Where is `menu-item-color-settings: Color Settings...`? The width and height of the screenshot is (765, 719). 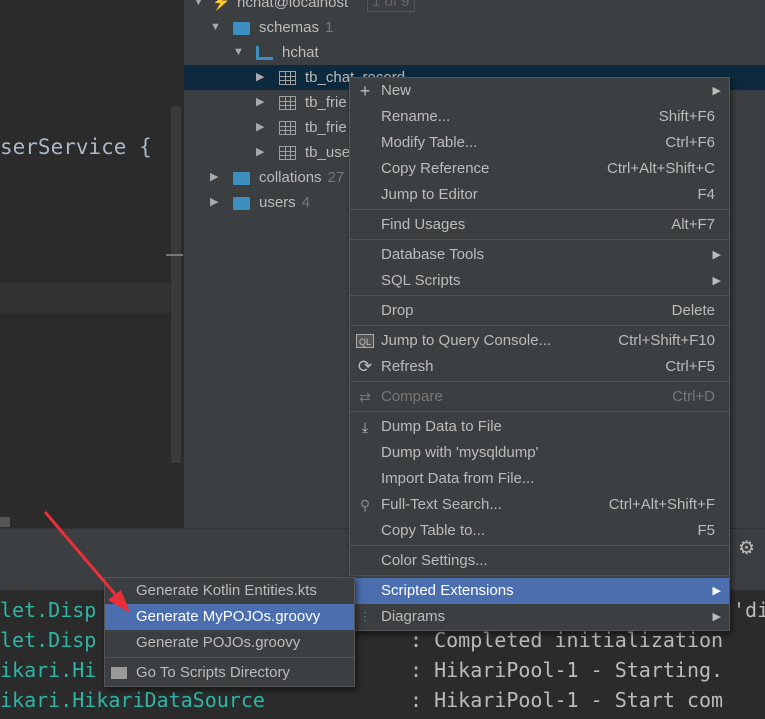 menu-item-color-settings: Color Settings... is located at coordinates (539, 561).